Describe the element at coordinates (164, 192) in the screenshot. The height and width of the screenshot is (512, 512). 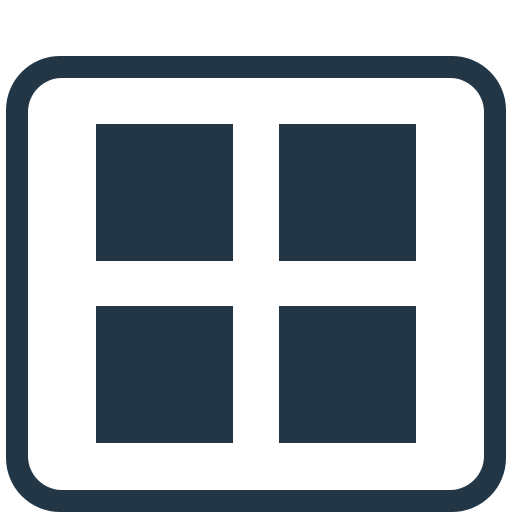
I see `grid-tile-top-left` at that location.